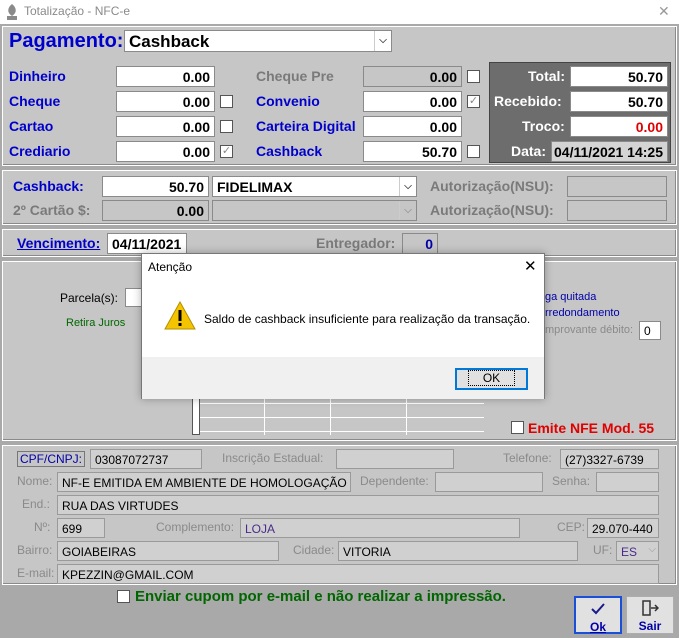  Describe the element at coordinates (288, 101) in the screenshot. I see `payment-label-convenio: Convenio` at that location.